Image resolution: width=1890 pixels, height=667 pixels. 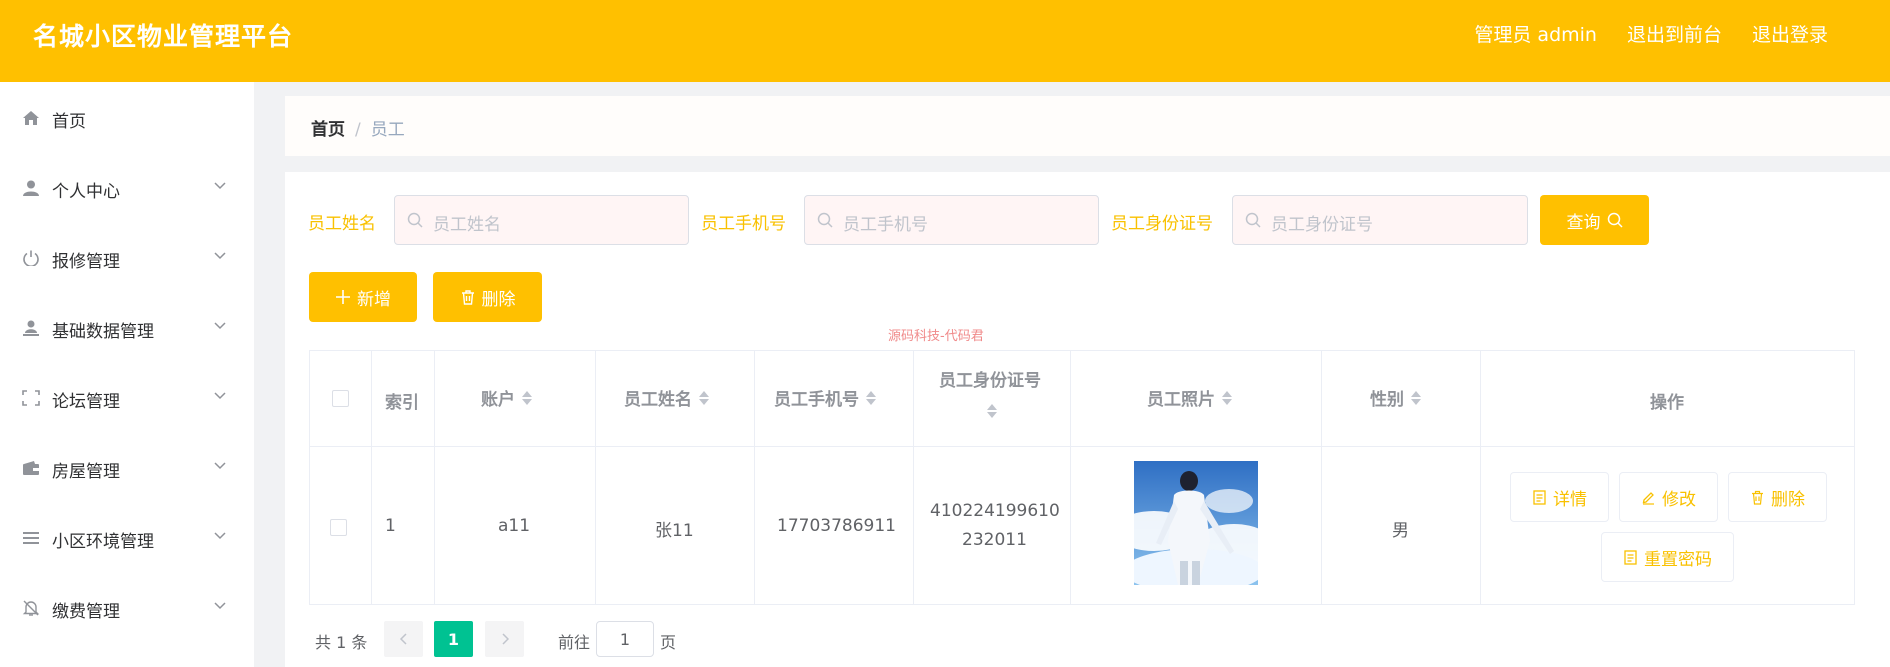 What do you see at coordinates (1790, 33) in the screenshot?
I see `logout-link: 退出登录` at bounding box center [1790, 33].